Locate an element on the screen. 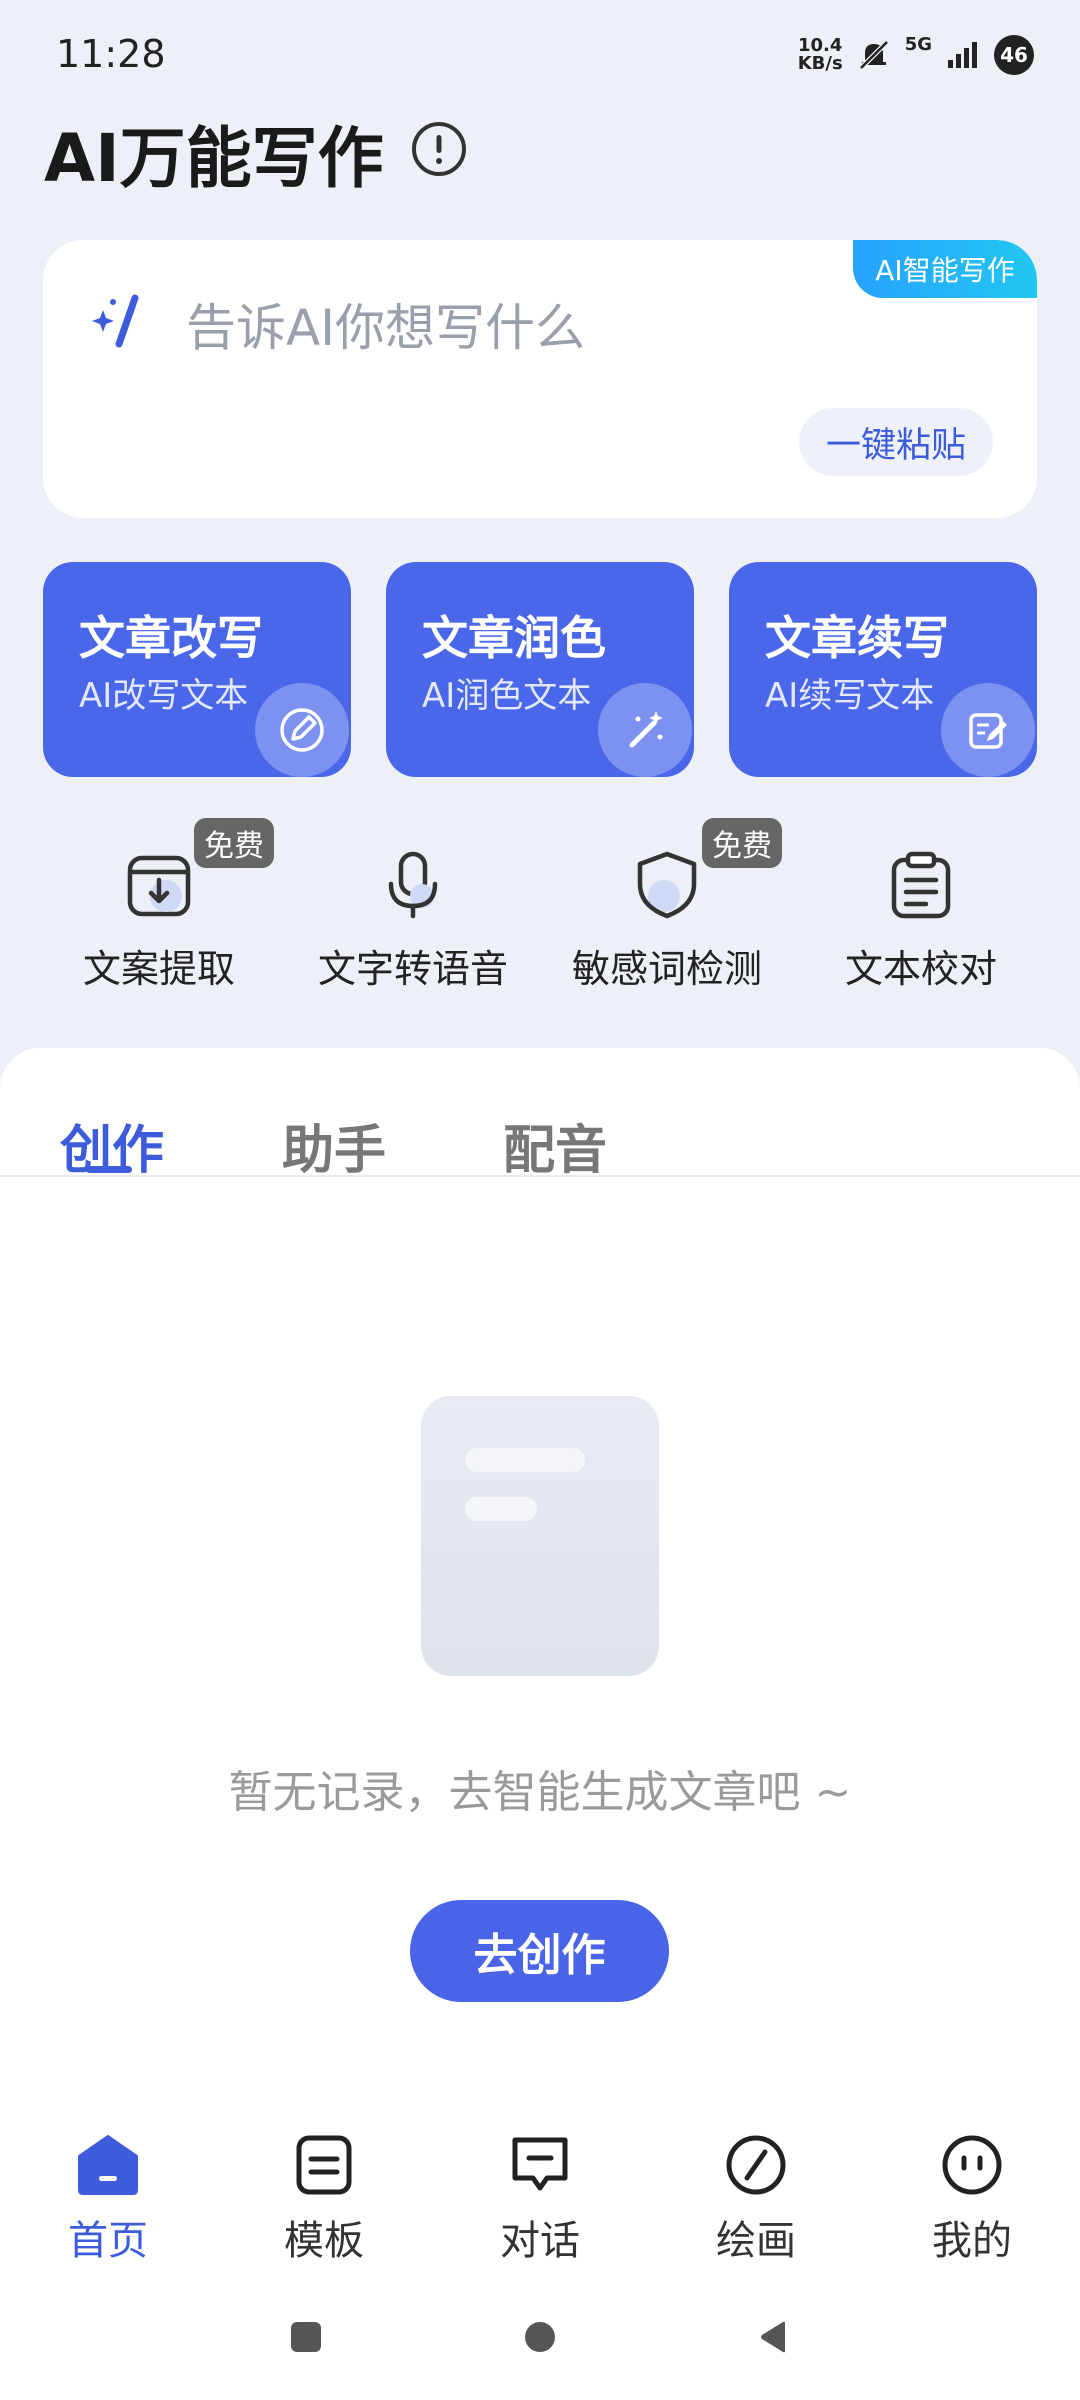 The height and width of the screenshot is (2400, 1080). tab-indicator is located at coordinates (109, 1169).